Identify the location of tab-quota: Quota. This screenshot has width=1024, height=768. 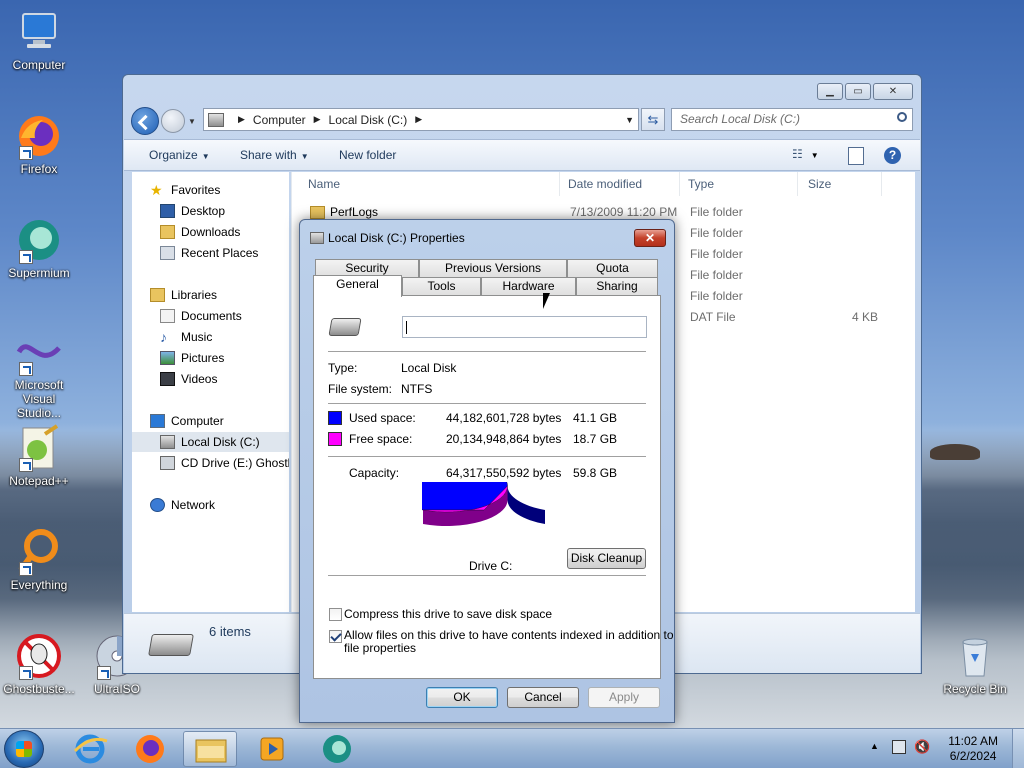
(612, 268).